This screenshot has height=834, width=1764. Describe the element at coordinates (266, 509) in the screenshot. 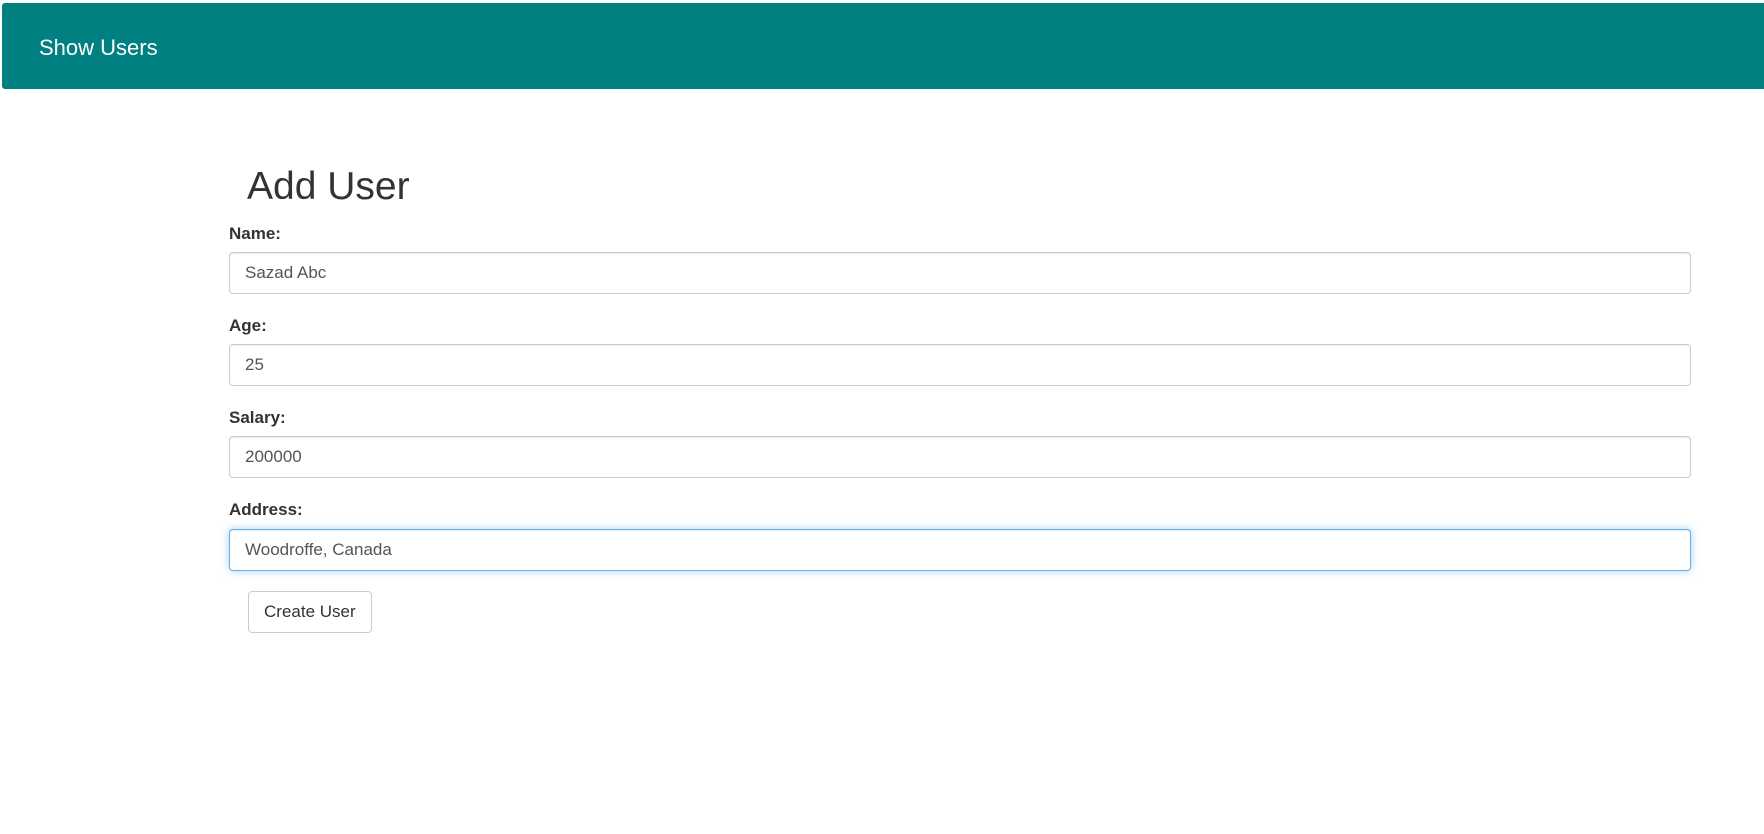

I see `address-label: Address:` at that location.